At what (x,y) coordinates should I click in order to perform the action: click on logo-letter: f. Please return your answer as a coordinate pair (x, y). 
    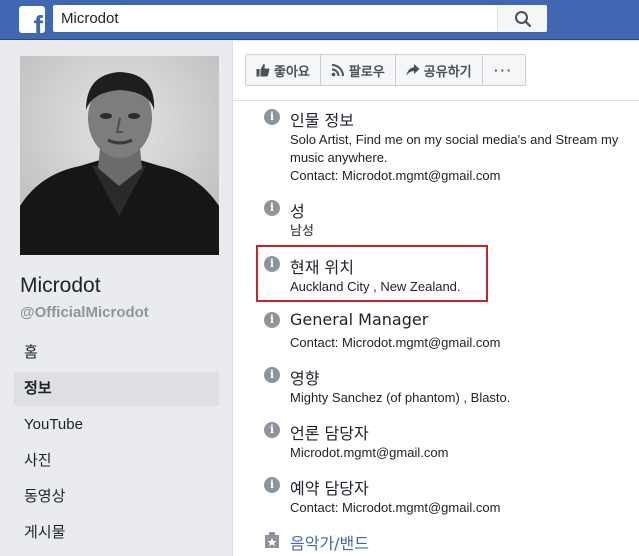
    Looking at the image, I should click on (38, 22).